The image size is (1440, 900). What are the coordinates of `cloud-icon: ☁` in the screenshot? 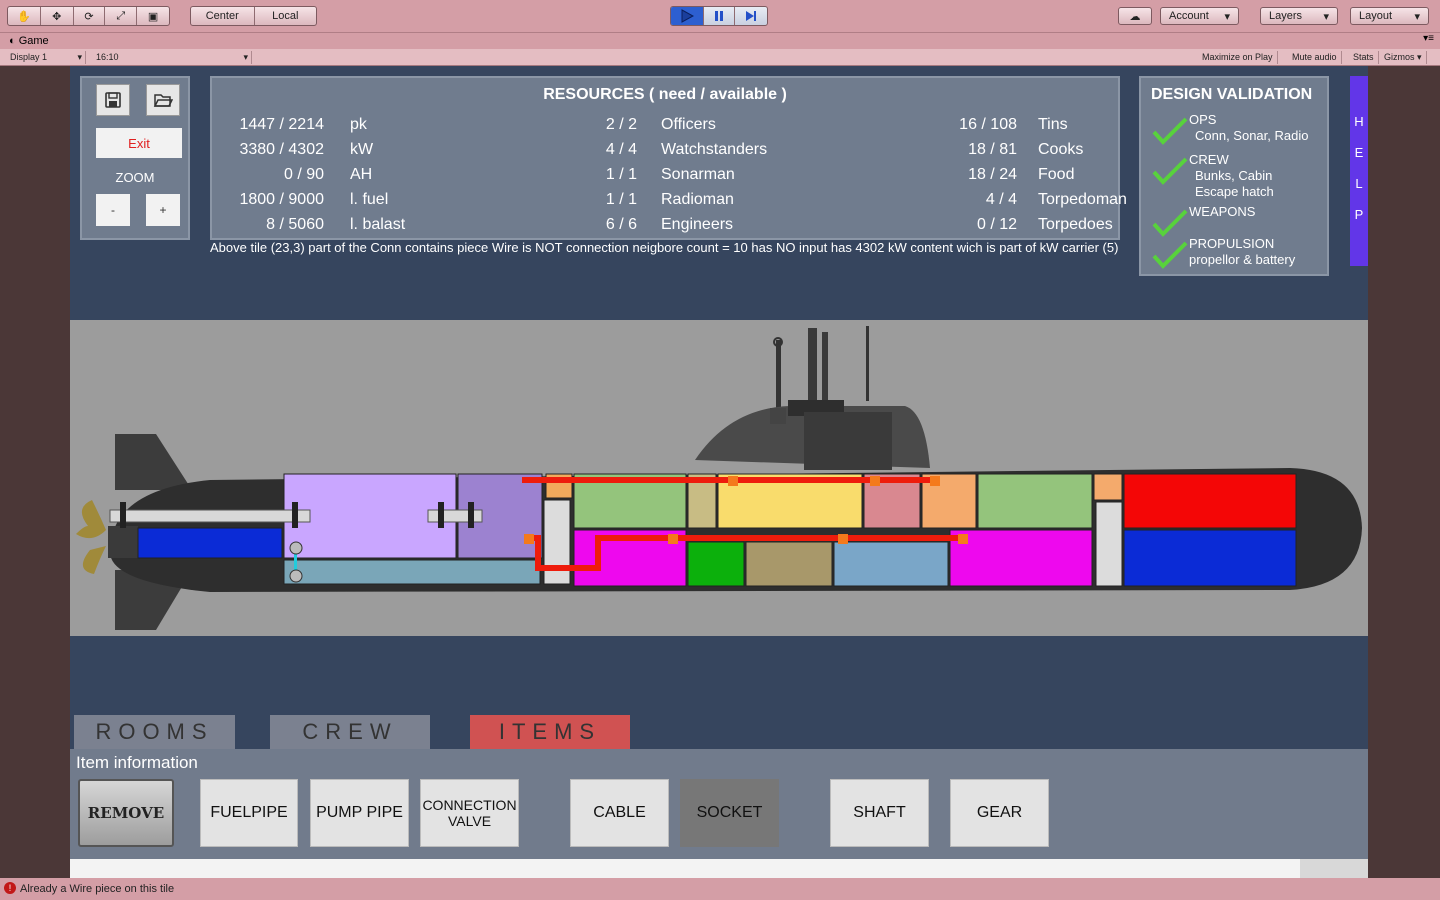 It's located at (1135, 16).